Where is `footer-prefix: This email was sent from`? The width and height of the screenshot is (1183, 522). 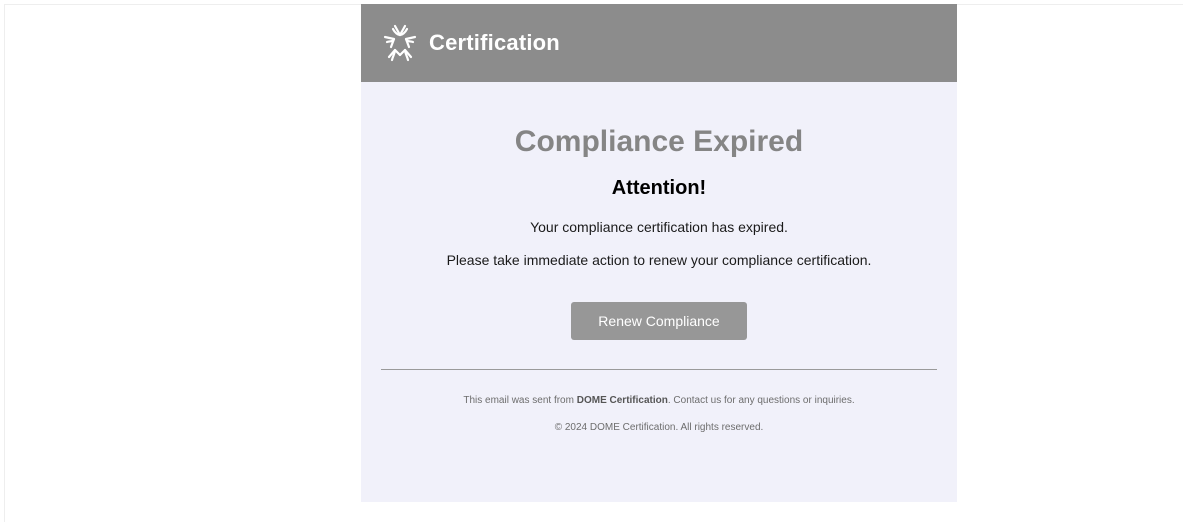 footer-prefix: This email was sent from is located at coordinates (520, 400).